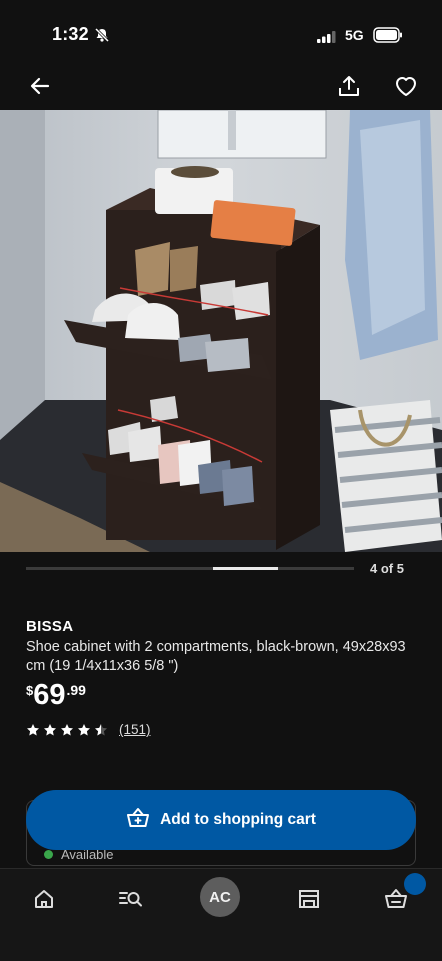 The image size is (442, 961). I want to click on tab-search, so click(131, 901).